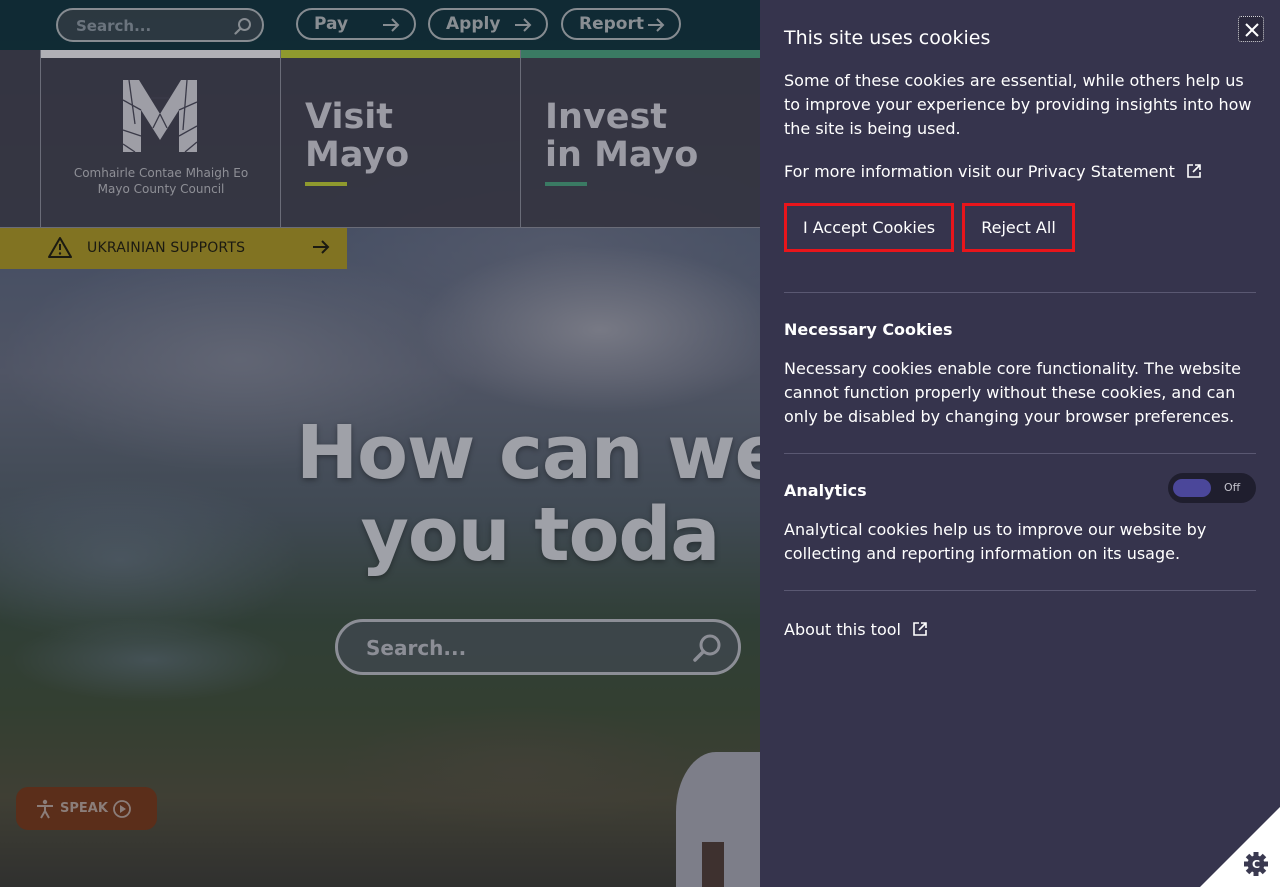  What do you see at coordinates (606, 117) in the screenshot?
I see `invest-title-line1: Invest` at bounding box center [606, 117].